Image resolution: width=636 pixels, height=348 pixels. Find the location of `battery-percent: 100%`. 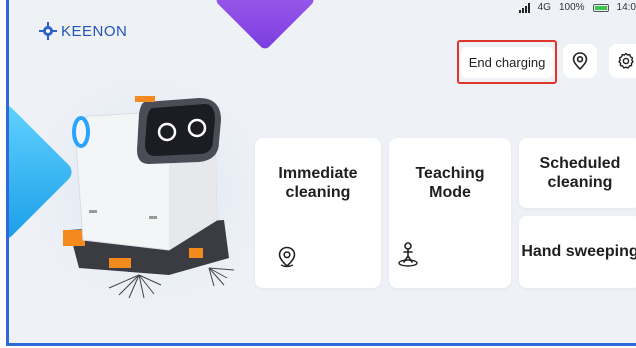

battery-percent: 100% is located at coordinates (571, 7).